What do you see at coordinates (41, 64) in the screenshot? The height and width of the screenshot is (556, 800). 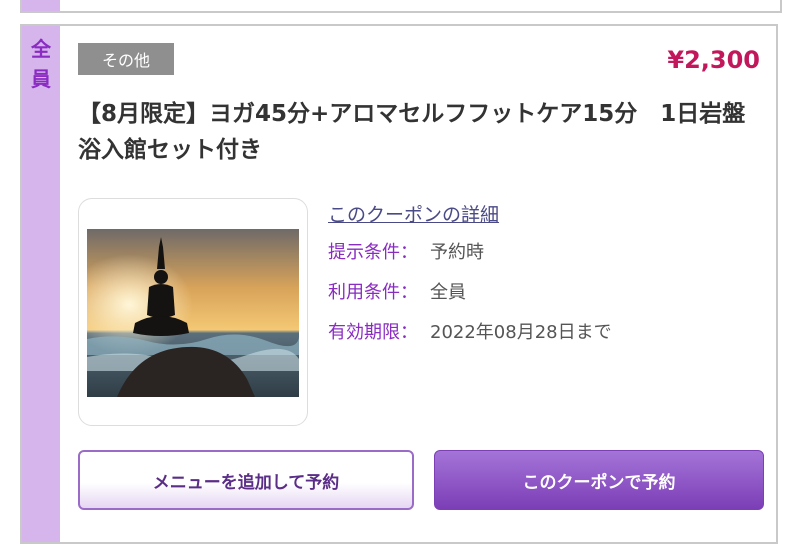 I see `target-label: 全 員` at bounding box center [41, 64].